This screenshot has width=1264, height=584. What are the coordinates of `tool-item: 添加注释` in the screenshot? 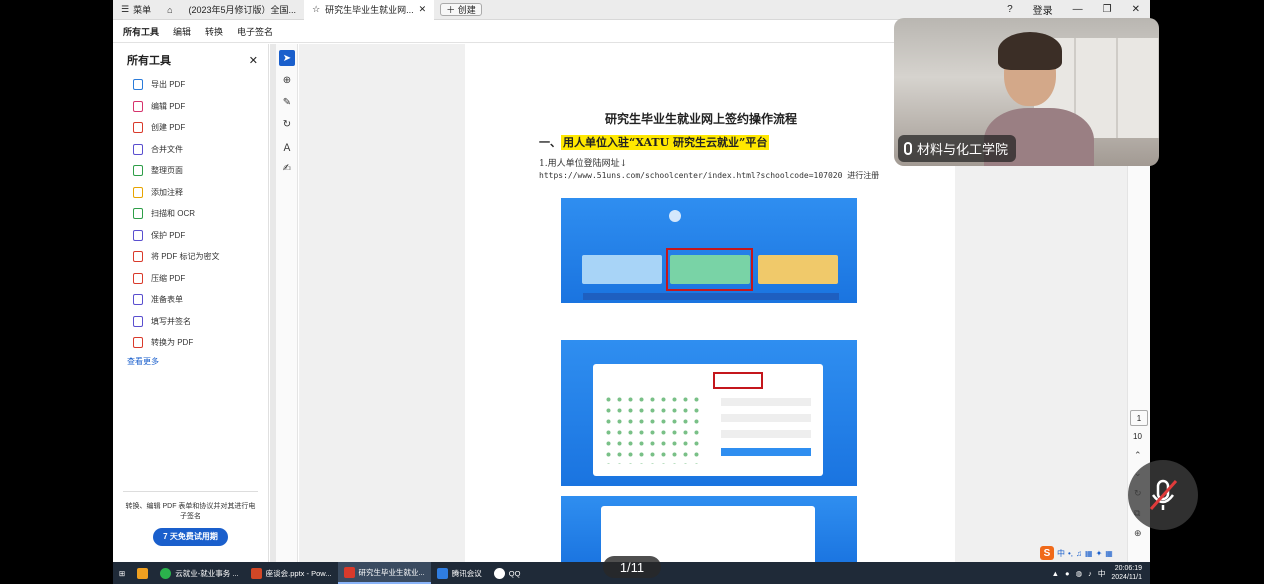 It's located at (190, 193).